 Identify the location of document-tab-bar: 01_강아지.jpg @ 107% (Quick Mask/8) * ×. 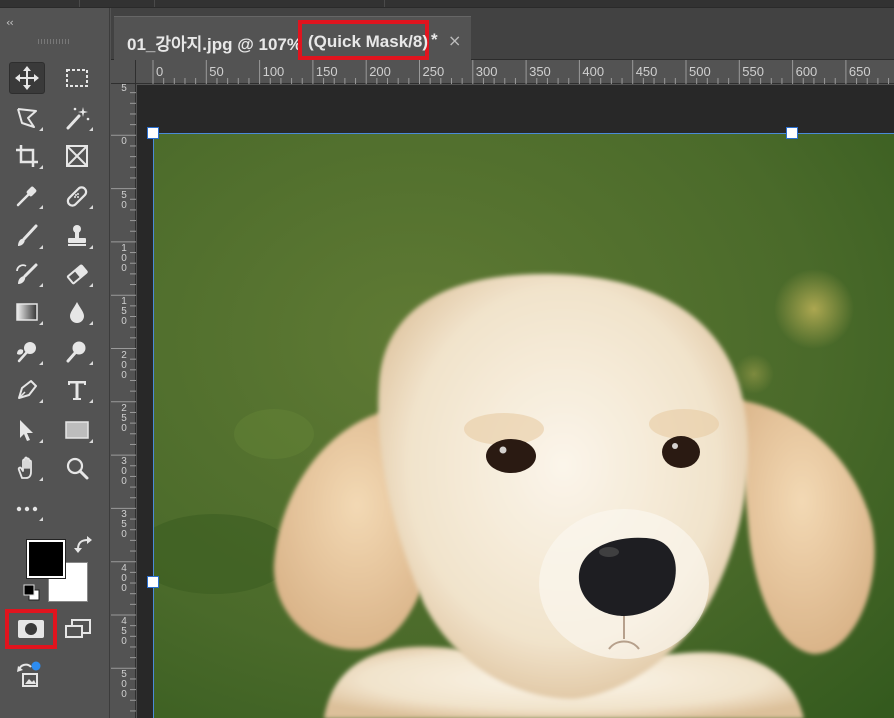
(502, 34).